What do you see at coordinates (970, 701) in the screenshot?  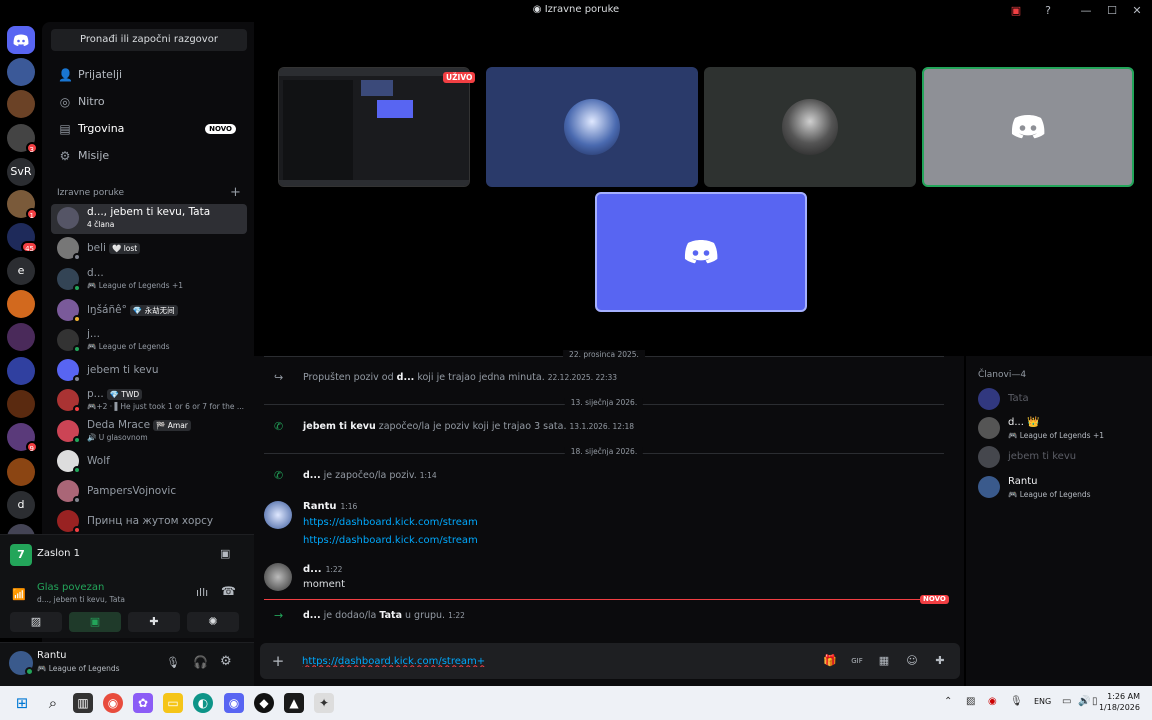 I see `tray-icon: ▨` at bounding box center [970, 701].